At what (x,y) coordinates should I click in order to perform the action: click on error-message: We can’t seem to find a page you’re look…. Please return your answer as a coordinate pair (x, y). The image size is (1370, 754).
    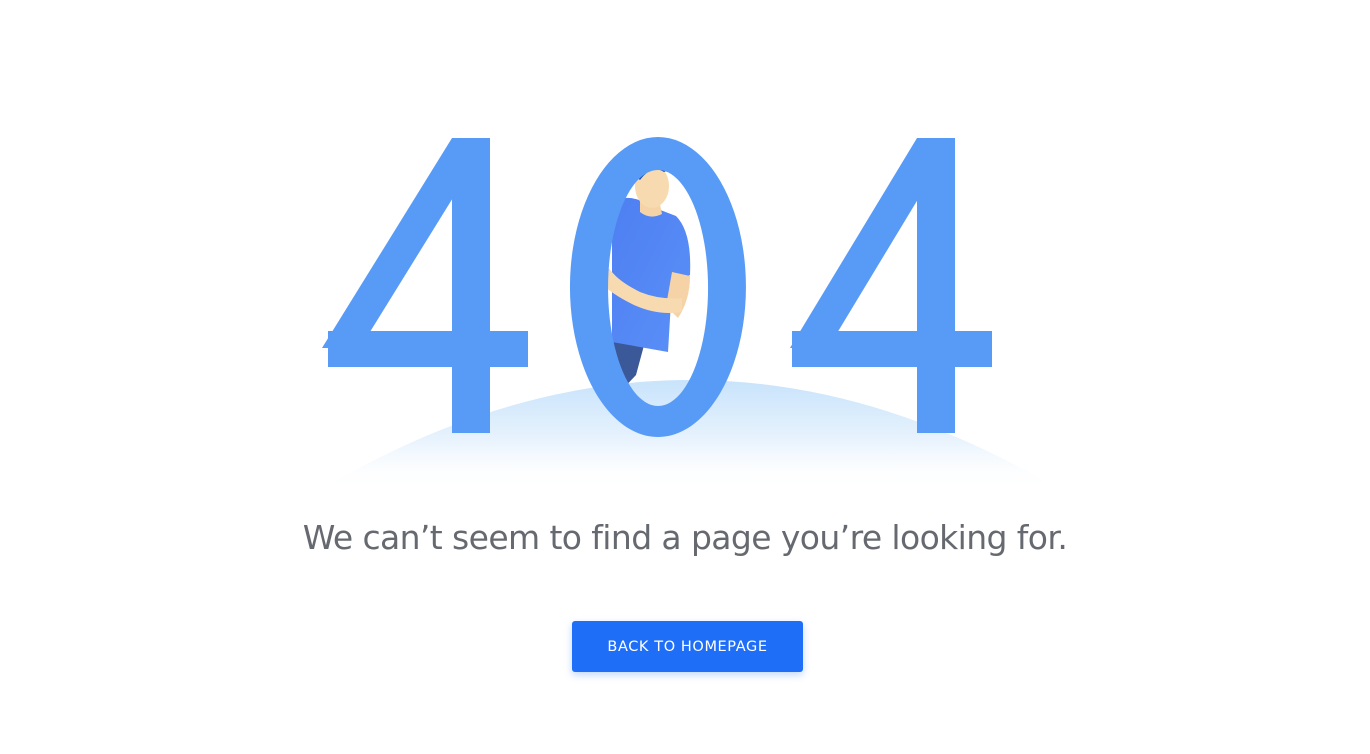
    Looking at the image, I should click on (685, 537).